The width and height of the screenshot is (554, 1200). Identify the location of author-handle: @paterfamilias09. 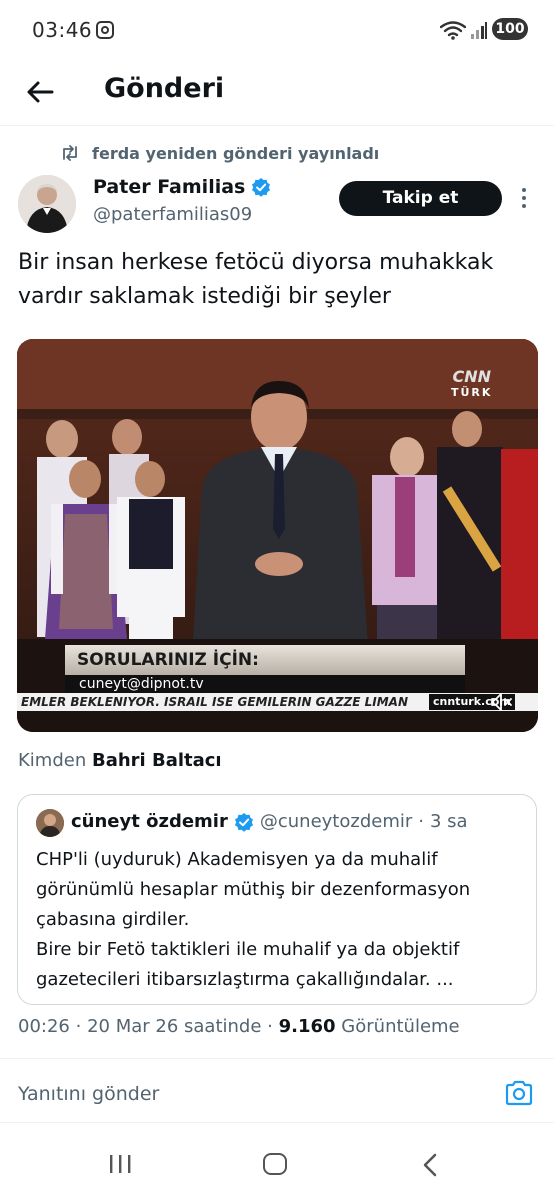
(172, 214).